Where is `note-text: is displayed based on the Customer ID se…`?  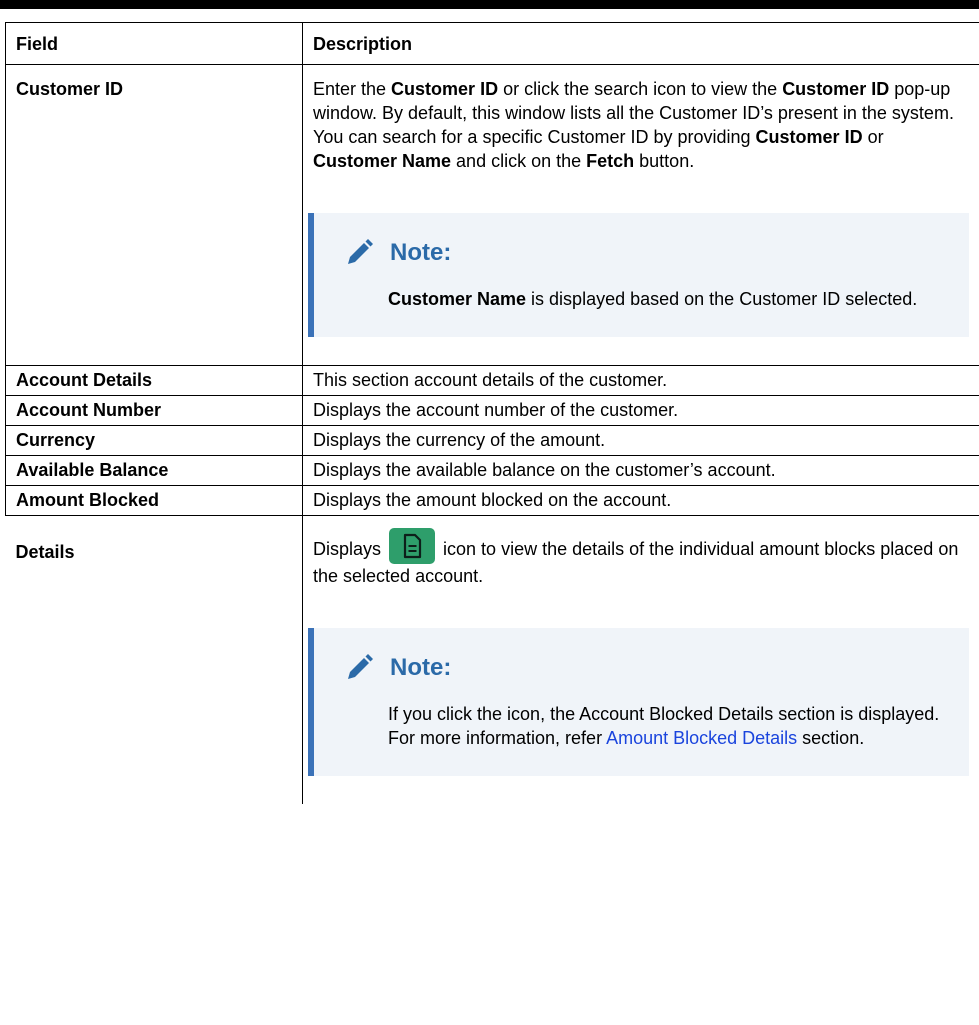
note-text: is displayed based on the Customer ID se… is located at coordinates (722, 299).